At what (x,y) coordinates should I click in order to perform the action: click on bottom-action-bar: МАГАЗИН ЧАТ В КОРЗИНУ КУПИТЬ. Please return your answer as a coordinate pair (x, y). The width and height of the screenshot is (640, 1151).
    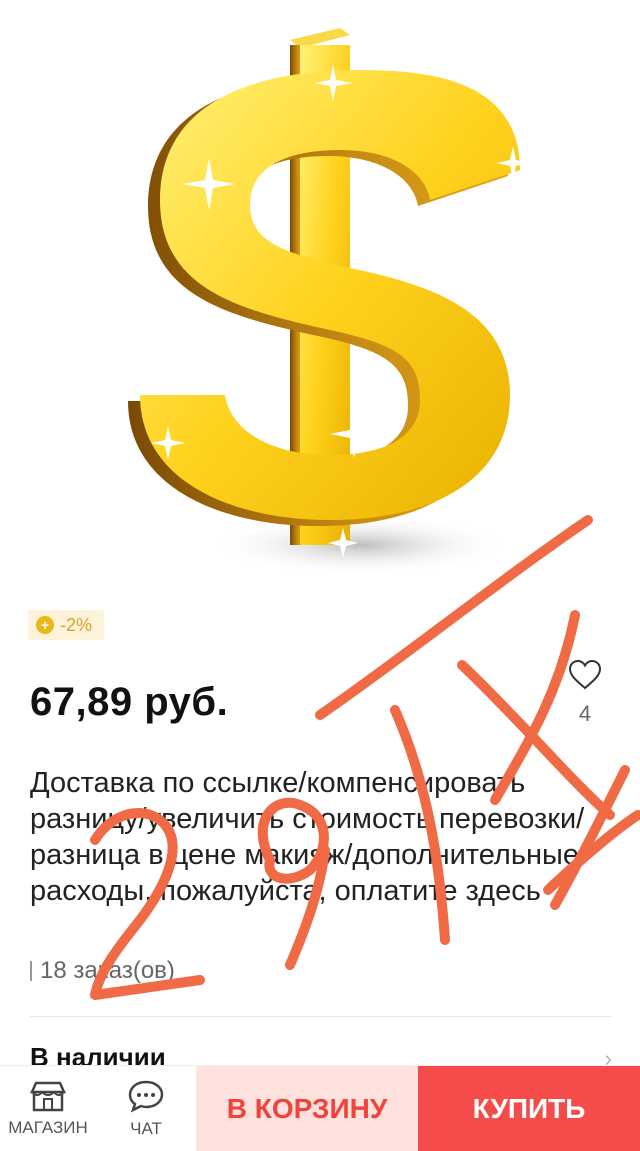
    Looking at the image, I should click on (320, 1108).